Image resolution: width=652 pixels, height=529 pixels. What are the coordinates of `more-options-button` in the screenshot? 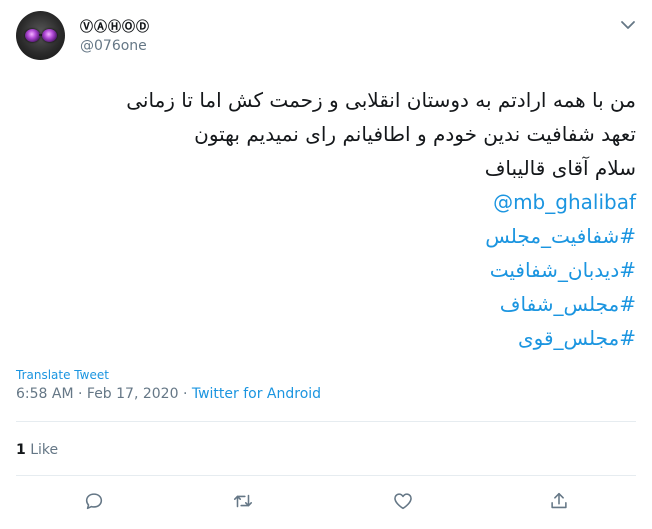 It's located at (628, 22).